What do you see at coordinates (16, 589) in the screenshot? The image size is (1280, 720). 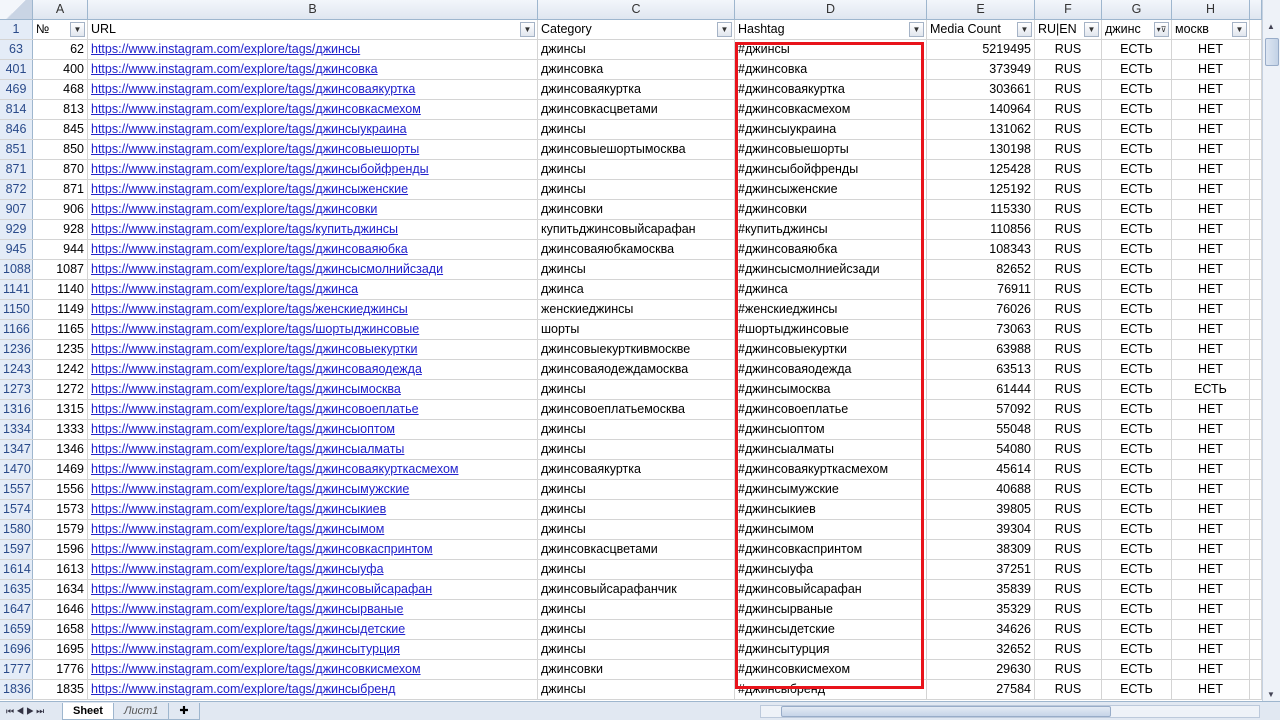 I see `row-number: 1635` at bounding box center [16, 589].